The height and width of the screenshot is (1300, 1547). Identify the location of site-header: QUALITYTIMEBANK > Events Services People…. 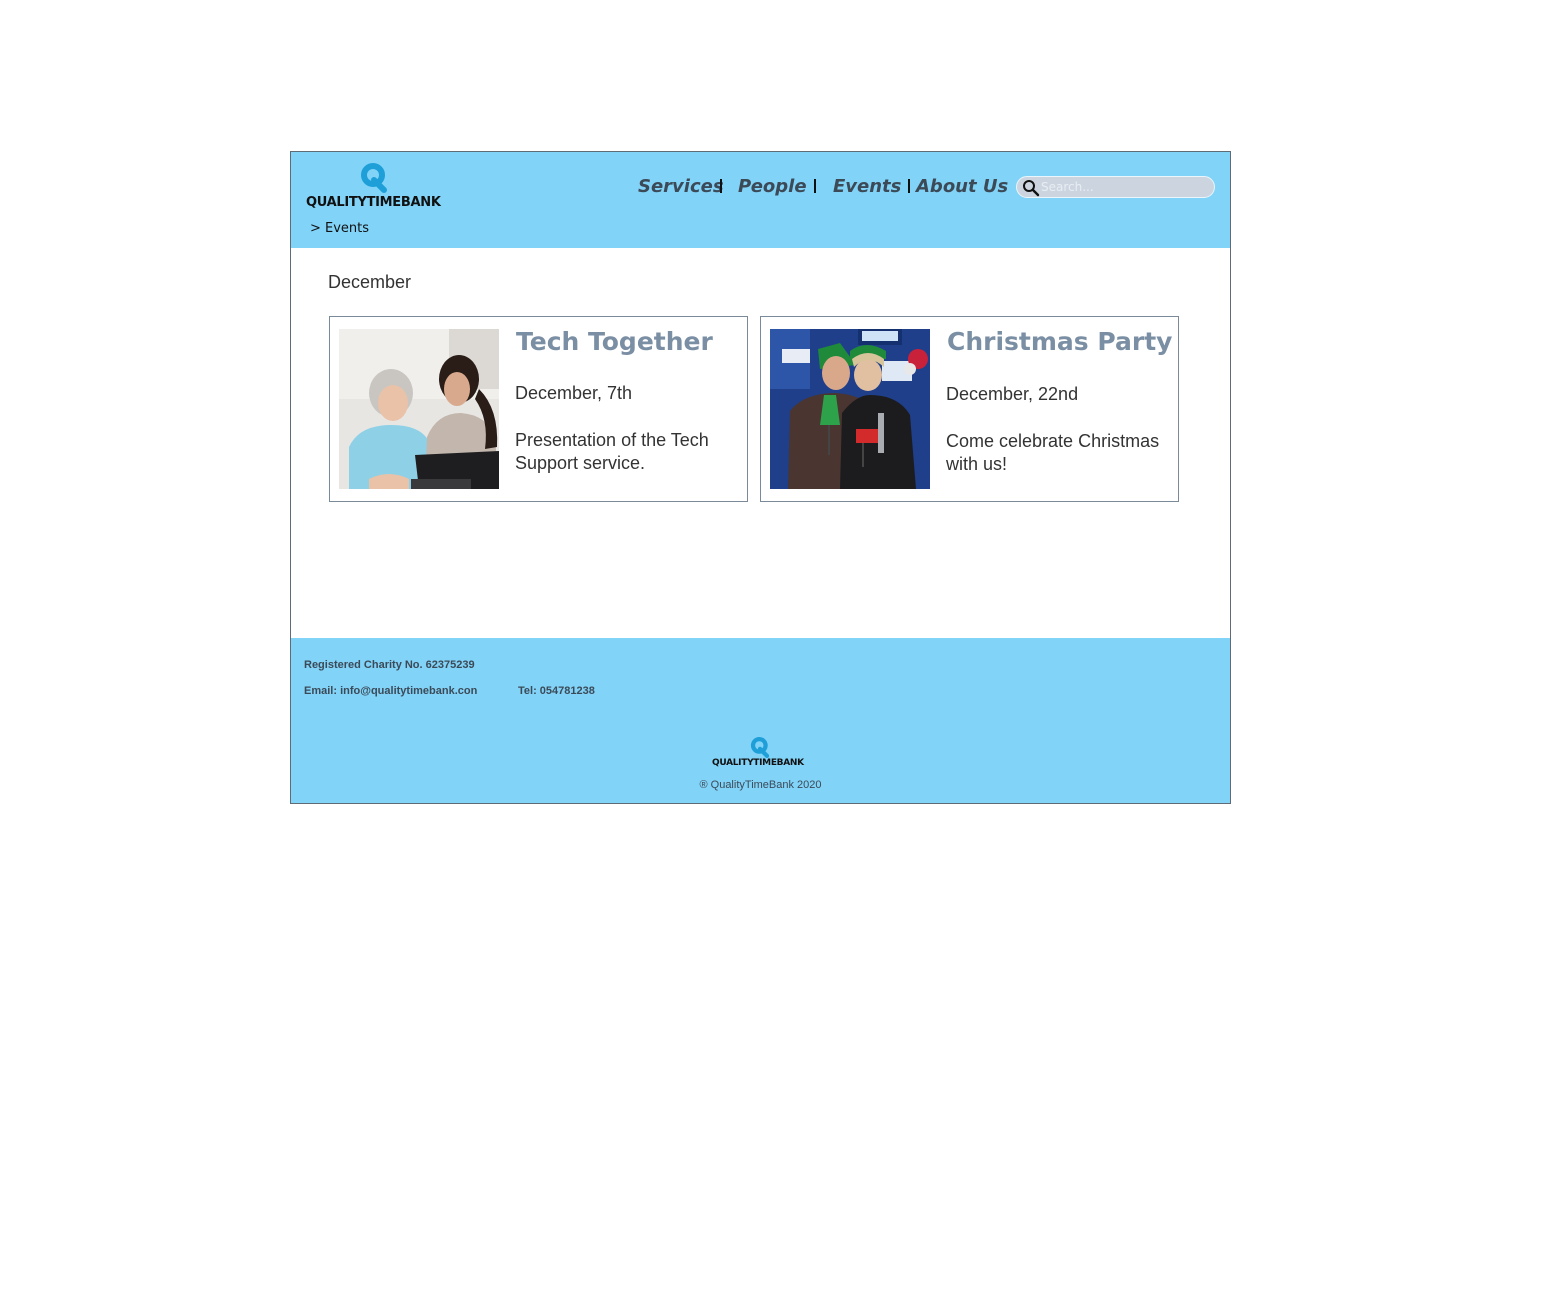
(760, 200).